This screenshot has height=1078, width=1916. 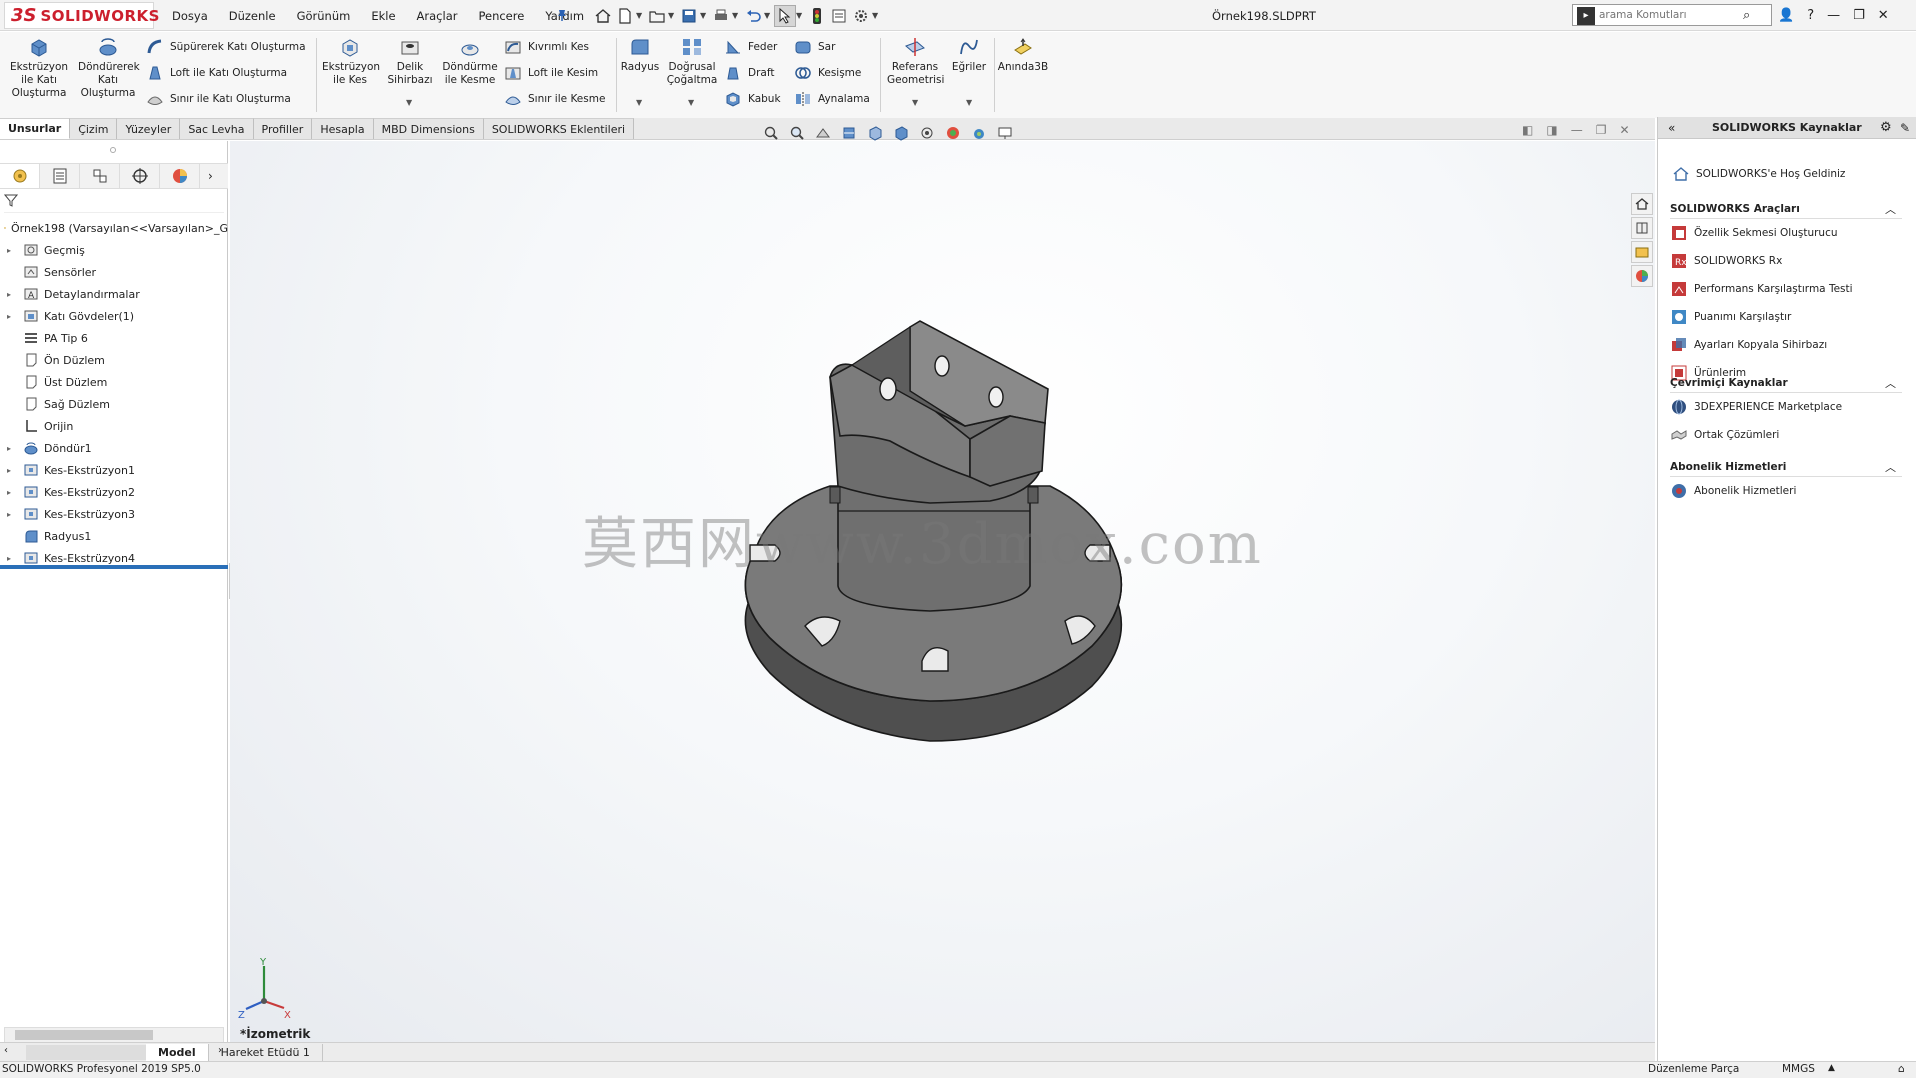 I want to click on fillet-button: Radyus, so click(x=640, y=55).